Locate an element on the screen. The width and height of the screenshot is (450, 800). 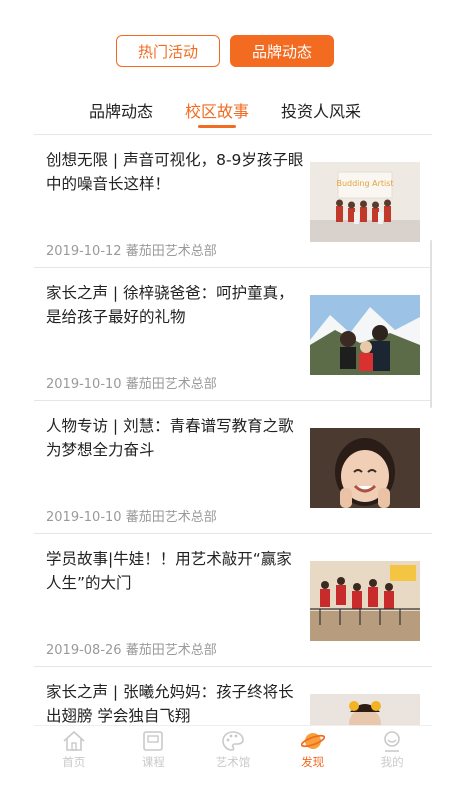
nav-label: 我的 is located at coordinates (392, 761).